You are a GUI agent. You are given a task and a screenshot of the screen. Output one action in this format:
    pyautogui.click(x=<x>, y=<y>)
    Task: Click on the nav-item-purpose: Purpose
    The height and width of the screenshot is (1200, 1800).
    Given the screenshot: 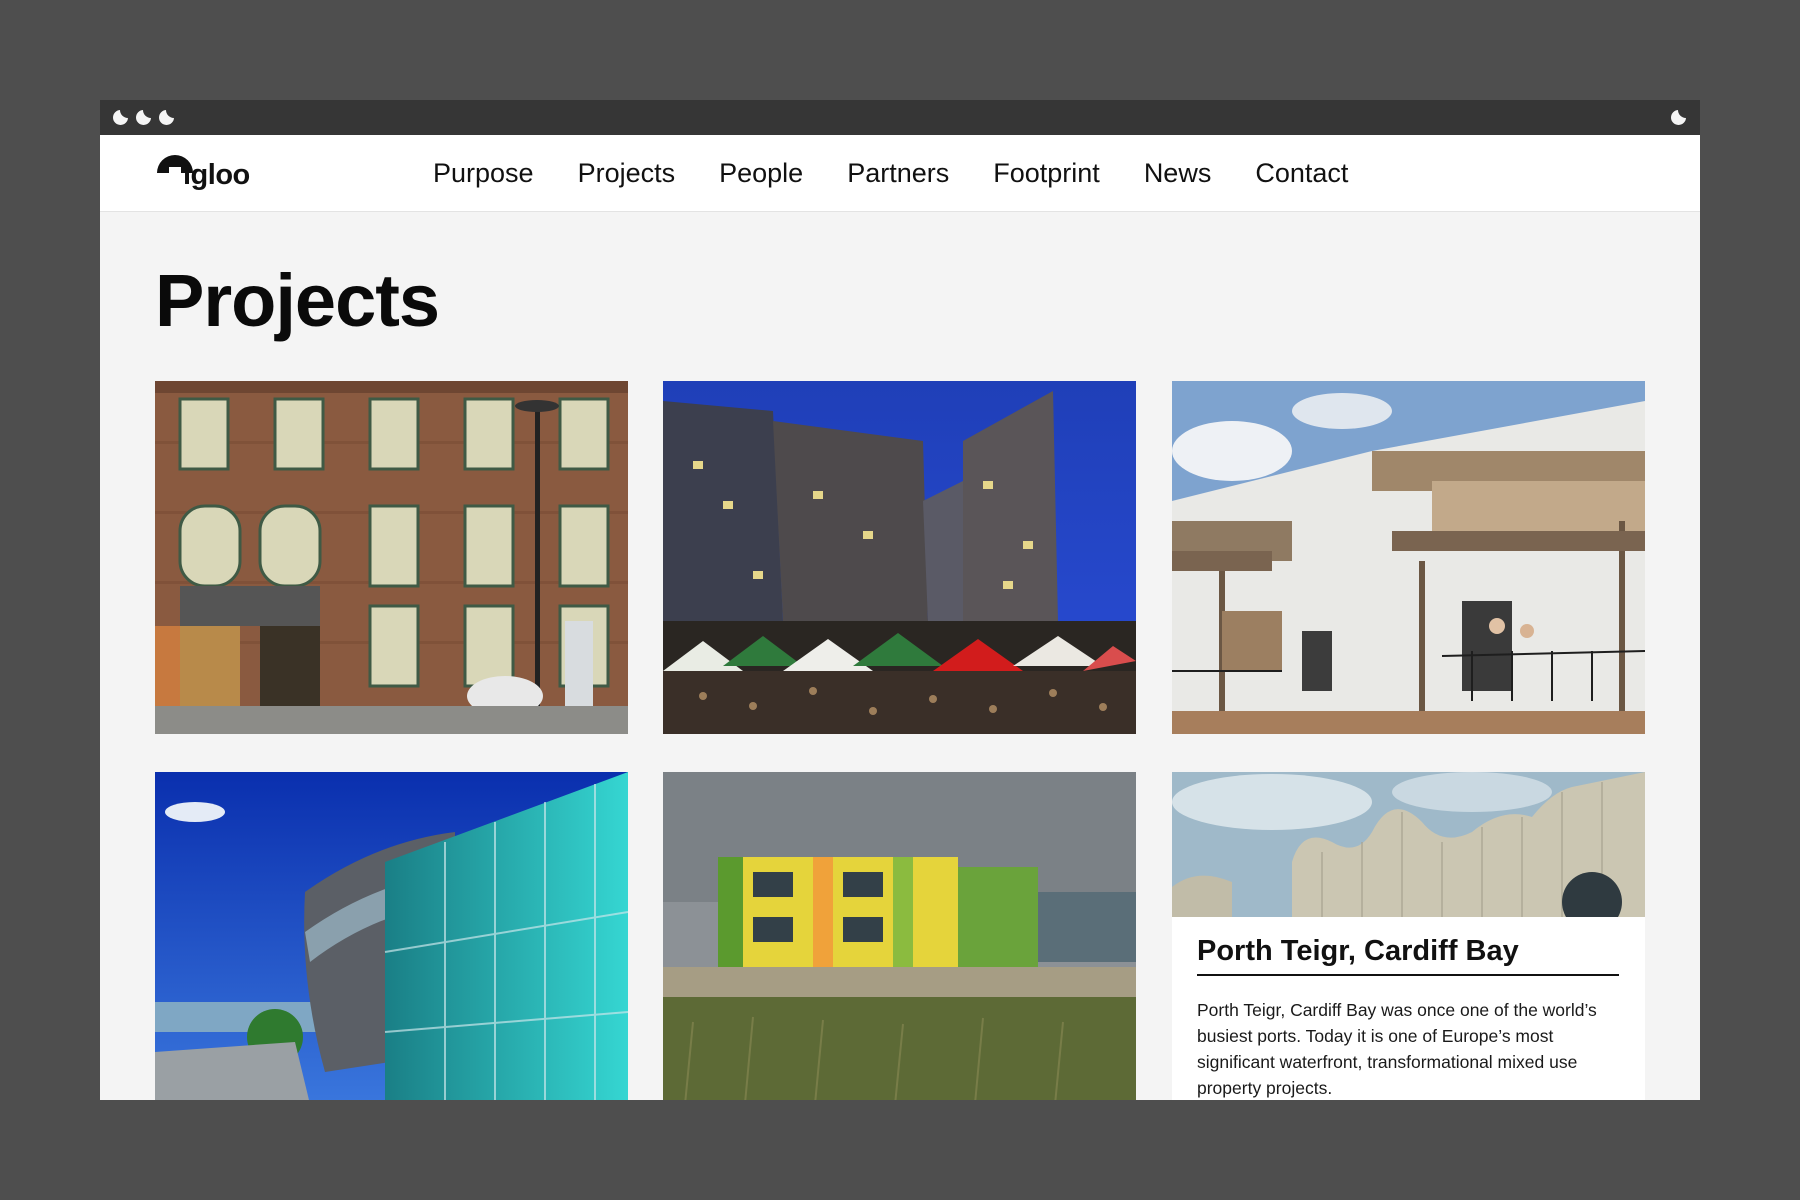 What is the action you would take?
    pyautogui.click(x=483, y=173)
    